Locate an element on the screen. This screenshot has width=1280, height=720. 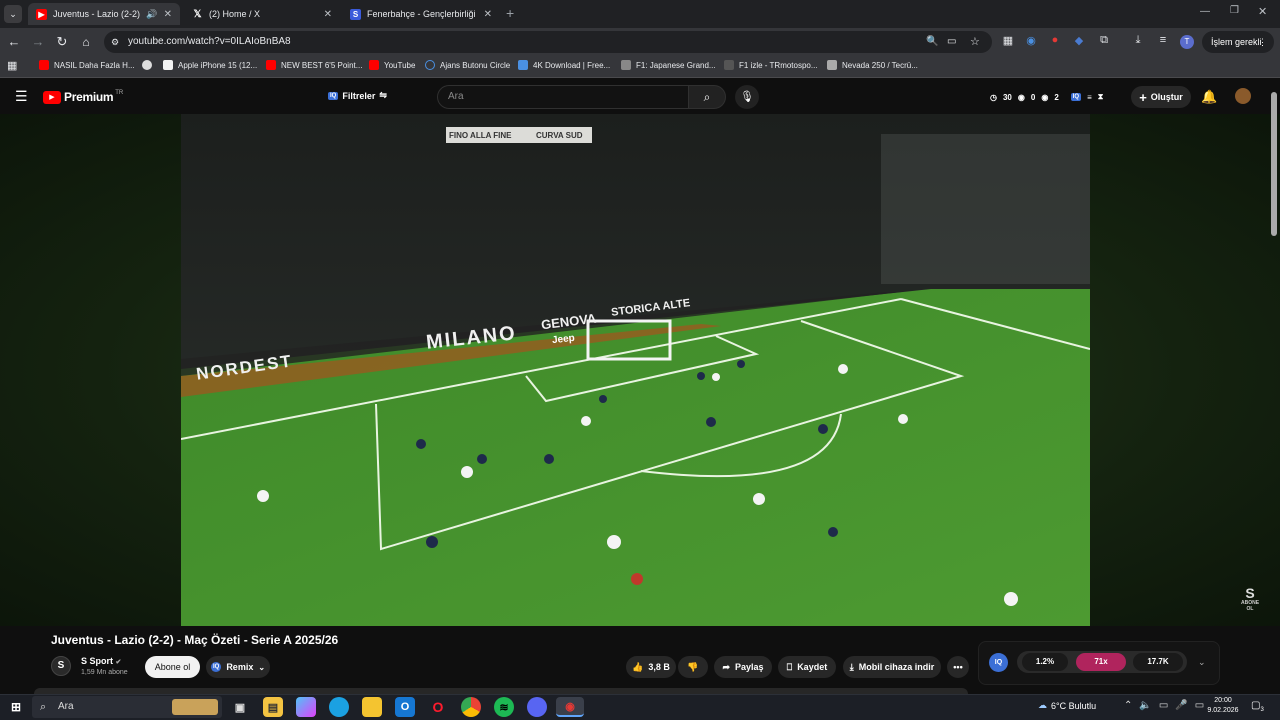
sliders-icon: ⇋ is located at coordinates (383, 95).